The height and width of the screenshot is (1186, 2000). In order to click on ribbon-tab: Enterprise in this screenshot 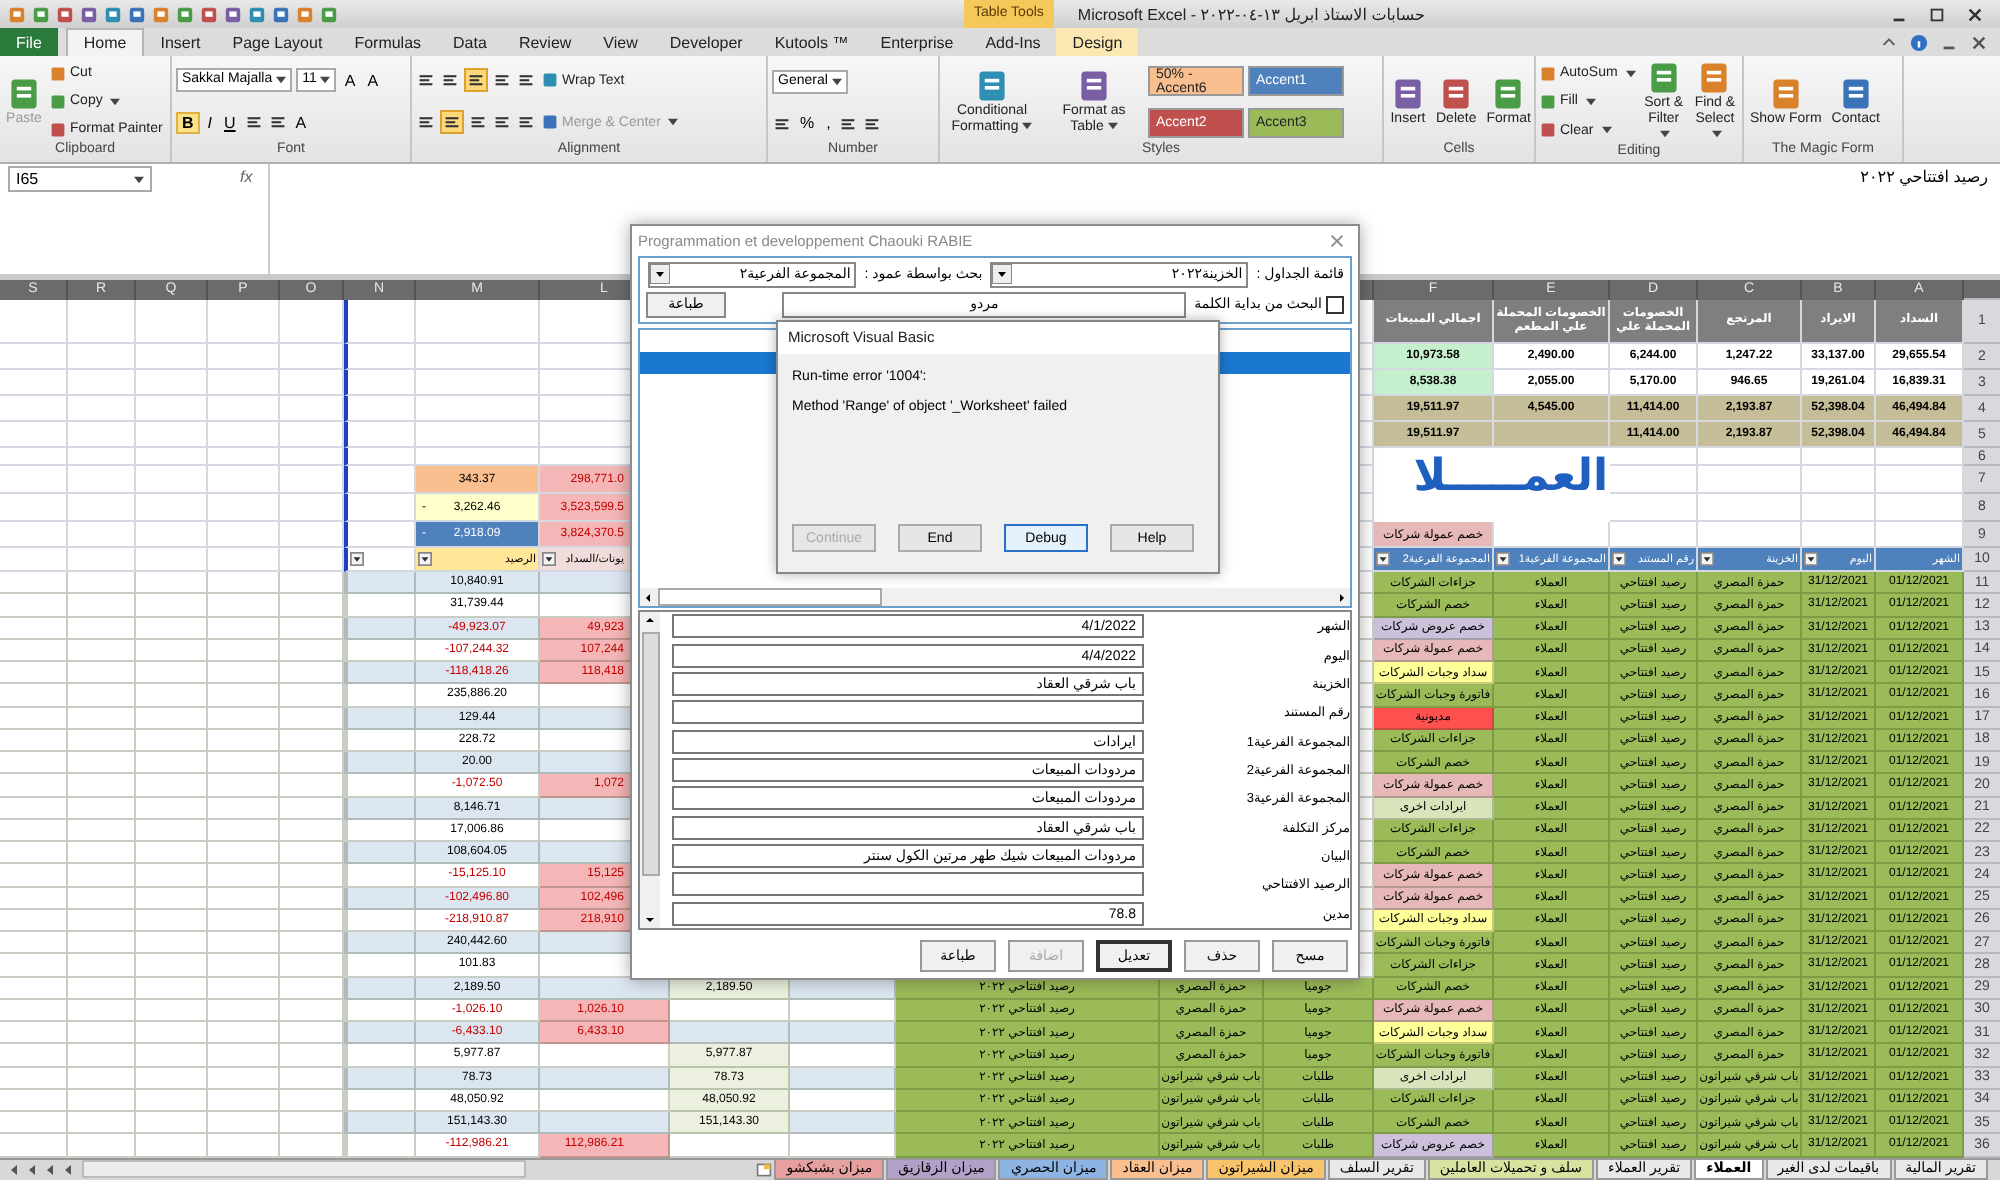, I will do `click(917, 42)`.